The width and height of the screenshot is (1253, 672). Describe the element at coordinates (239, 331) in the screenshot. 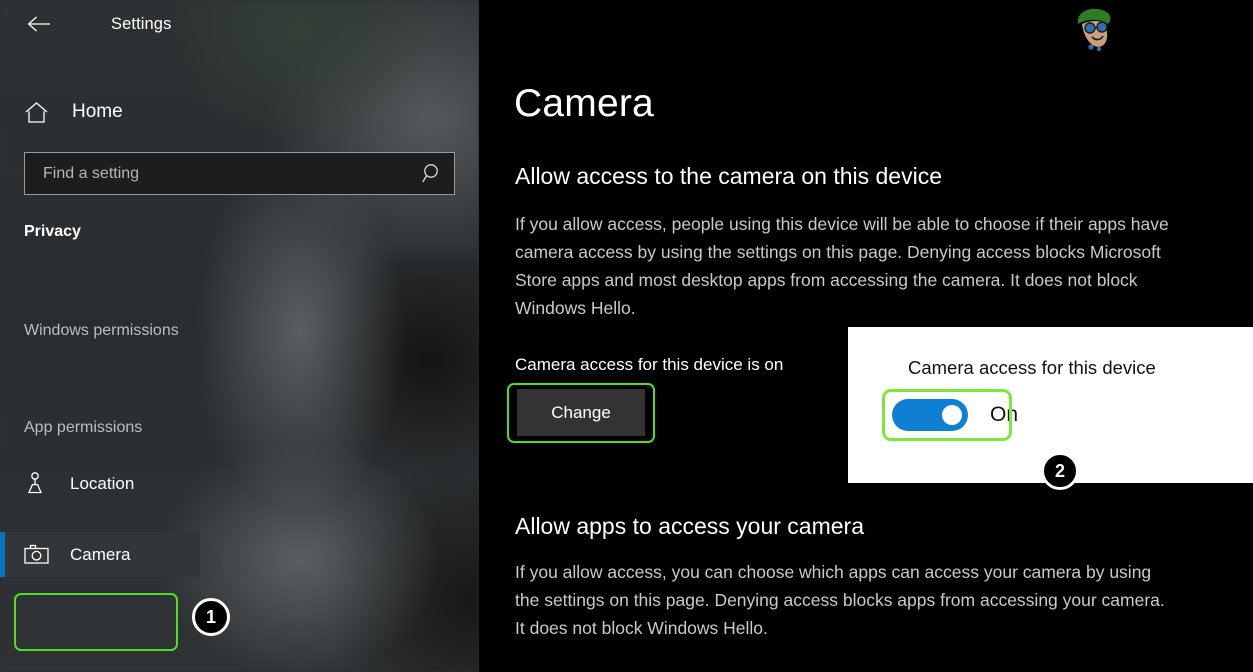

I see `sidebar-group-windows-permissions: Windows permissions` at that location.